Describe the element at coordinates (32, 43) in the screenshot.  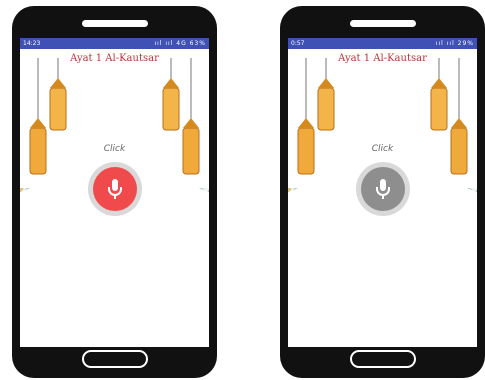
I see `status-time: 14:23` at that location.